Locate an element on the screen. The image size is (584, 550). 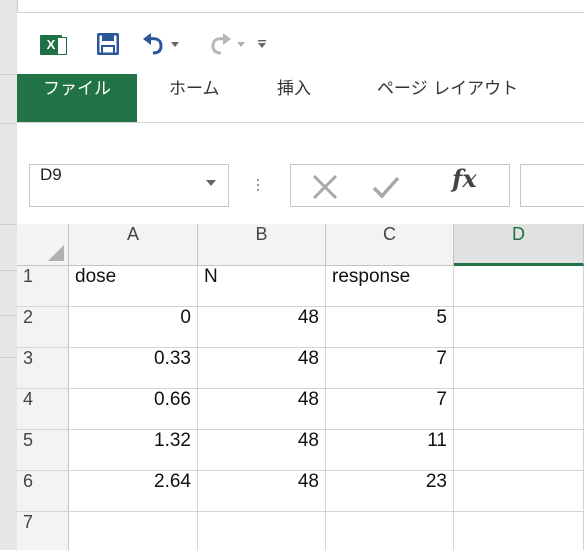
save-icon is located at coordinates (108, 44).